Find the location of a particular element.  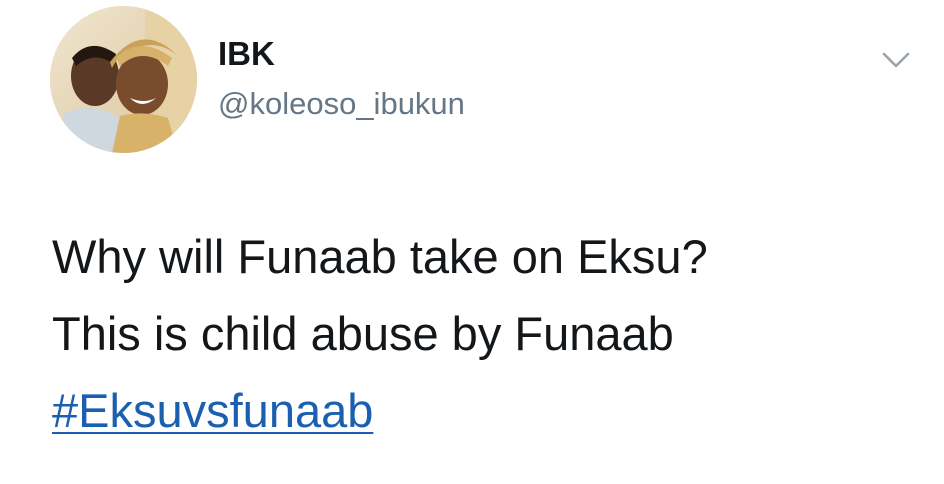

tweet-menu-button is located at coordinates (896, 59).